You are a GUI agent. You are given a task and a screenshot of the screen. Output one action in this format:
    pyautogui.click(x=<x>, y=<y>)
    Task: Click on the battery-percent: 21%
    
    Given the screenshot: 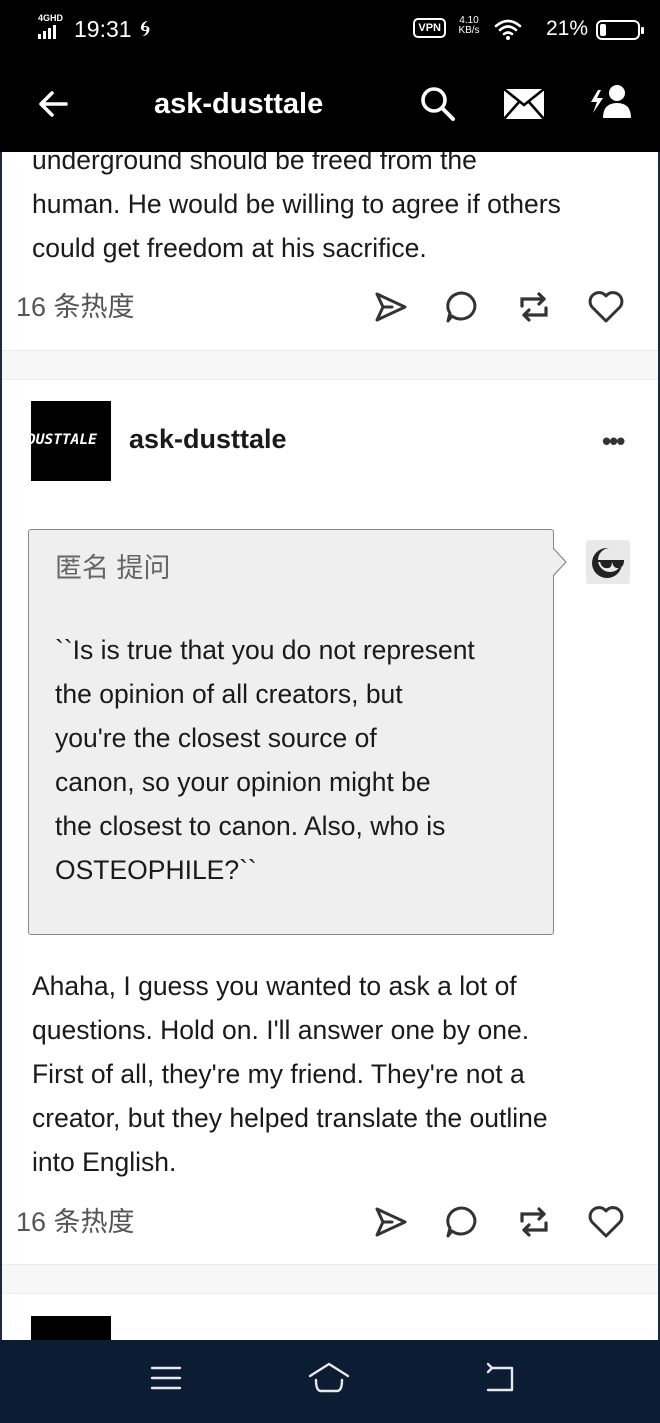 What is the action you would take?
    pyautogui.click(x=566, y=28)
    